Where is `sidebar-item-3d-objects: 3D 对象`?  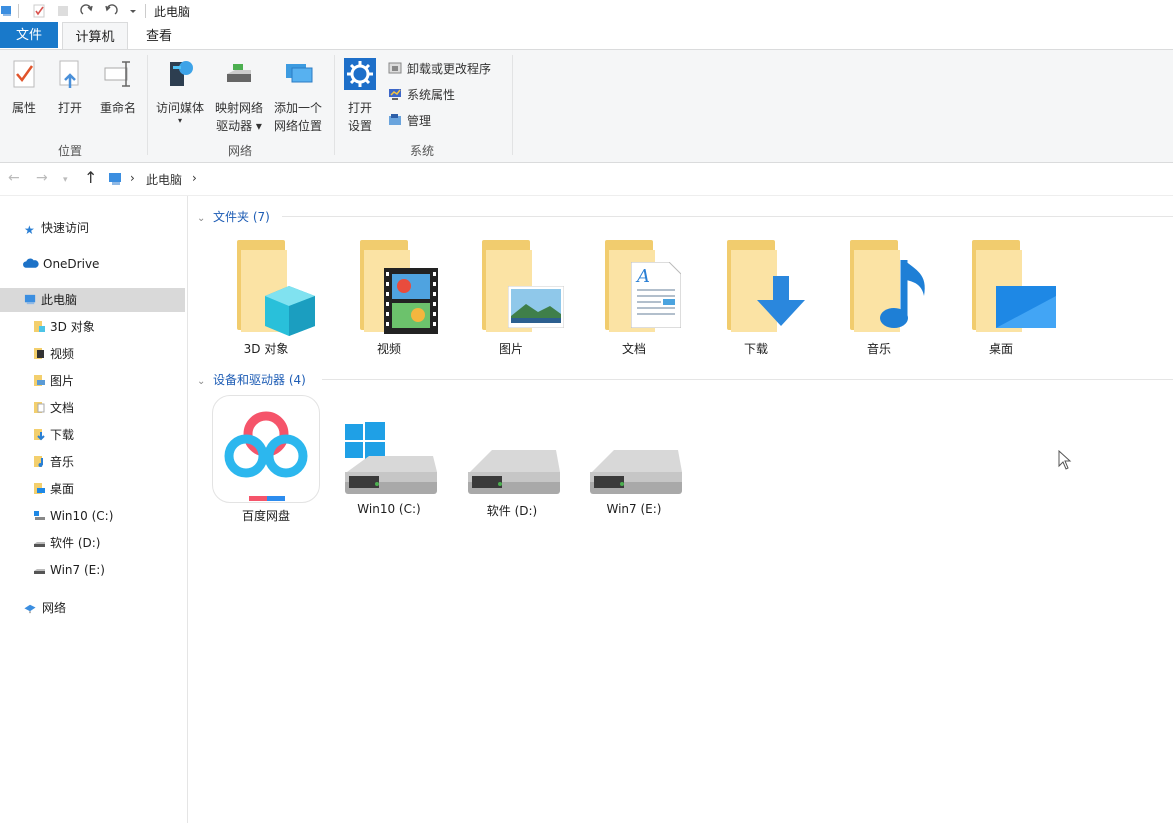 sidebar-item-3d-objects: 3D 对象 is located at coordinates (64, 327).